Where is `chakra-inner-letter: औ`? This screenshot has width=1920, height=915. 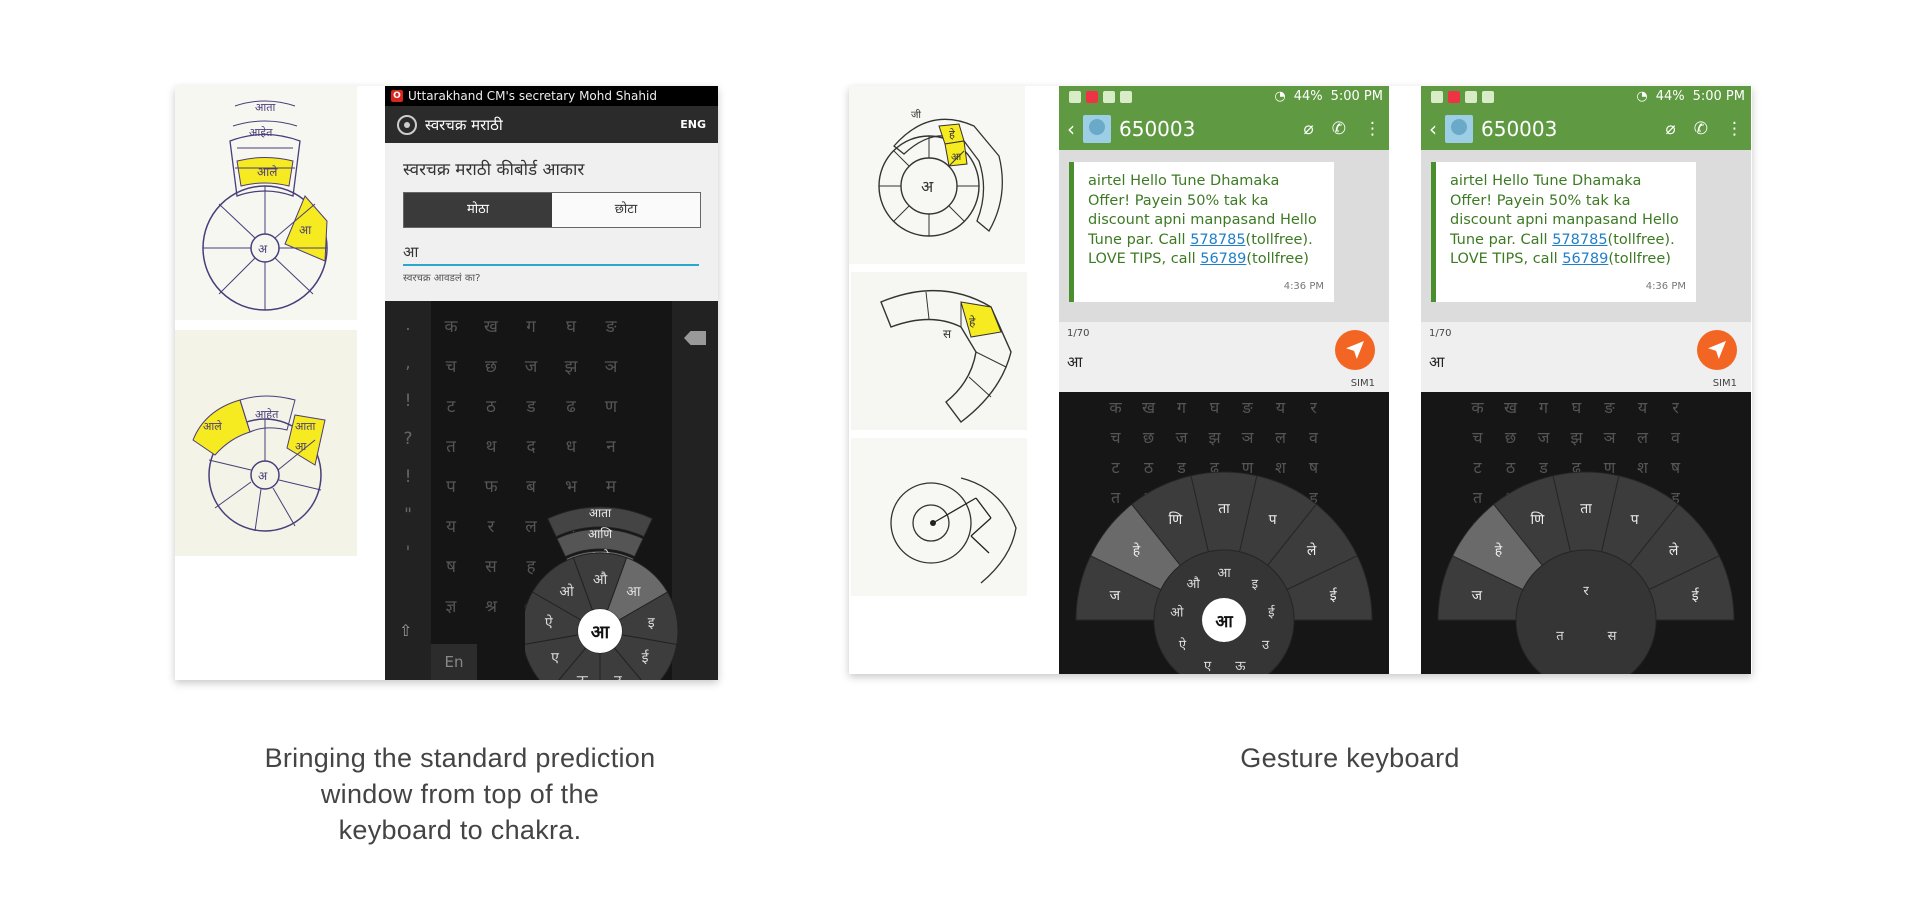
chakra-inner-letter: औ is located at coordinates (1193, 584).